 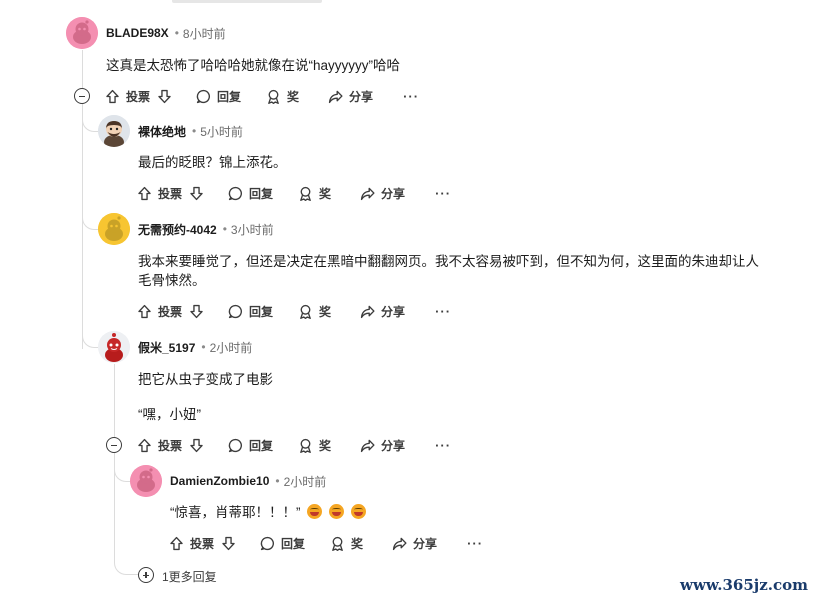 What do you see at coordinates (172, 280) in the screenshot?
I see `comment-body-line: 毛骨悚然。` at bounding box center [172, 280].